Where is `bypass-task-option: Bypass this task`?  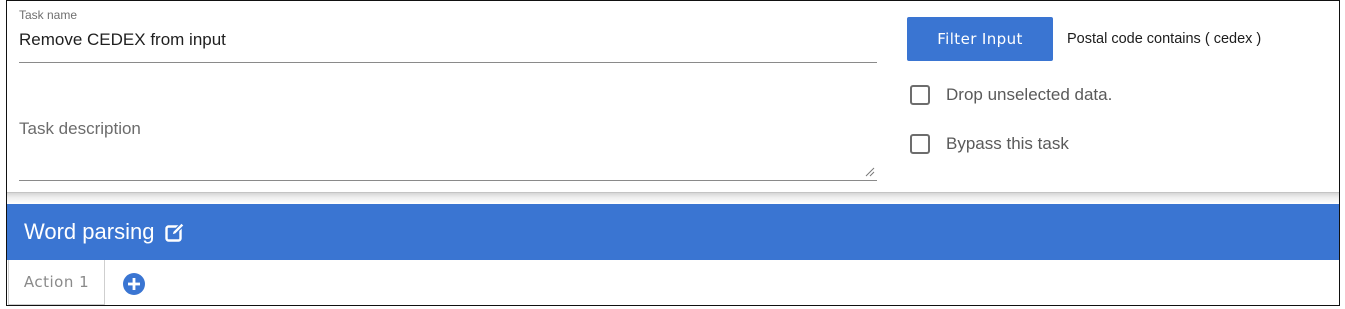 bypass-task-option: Bypass this task is located at coordinates (989, 144).